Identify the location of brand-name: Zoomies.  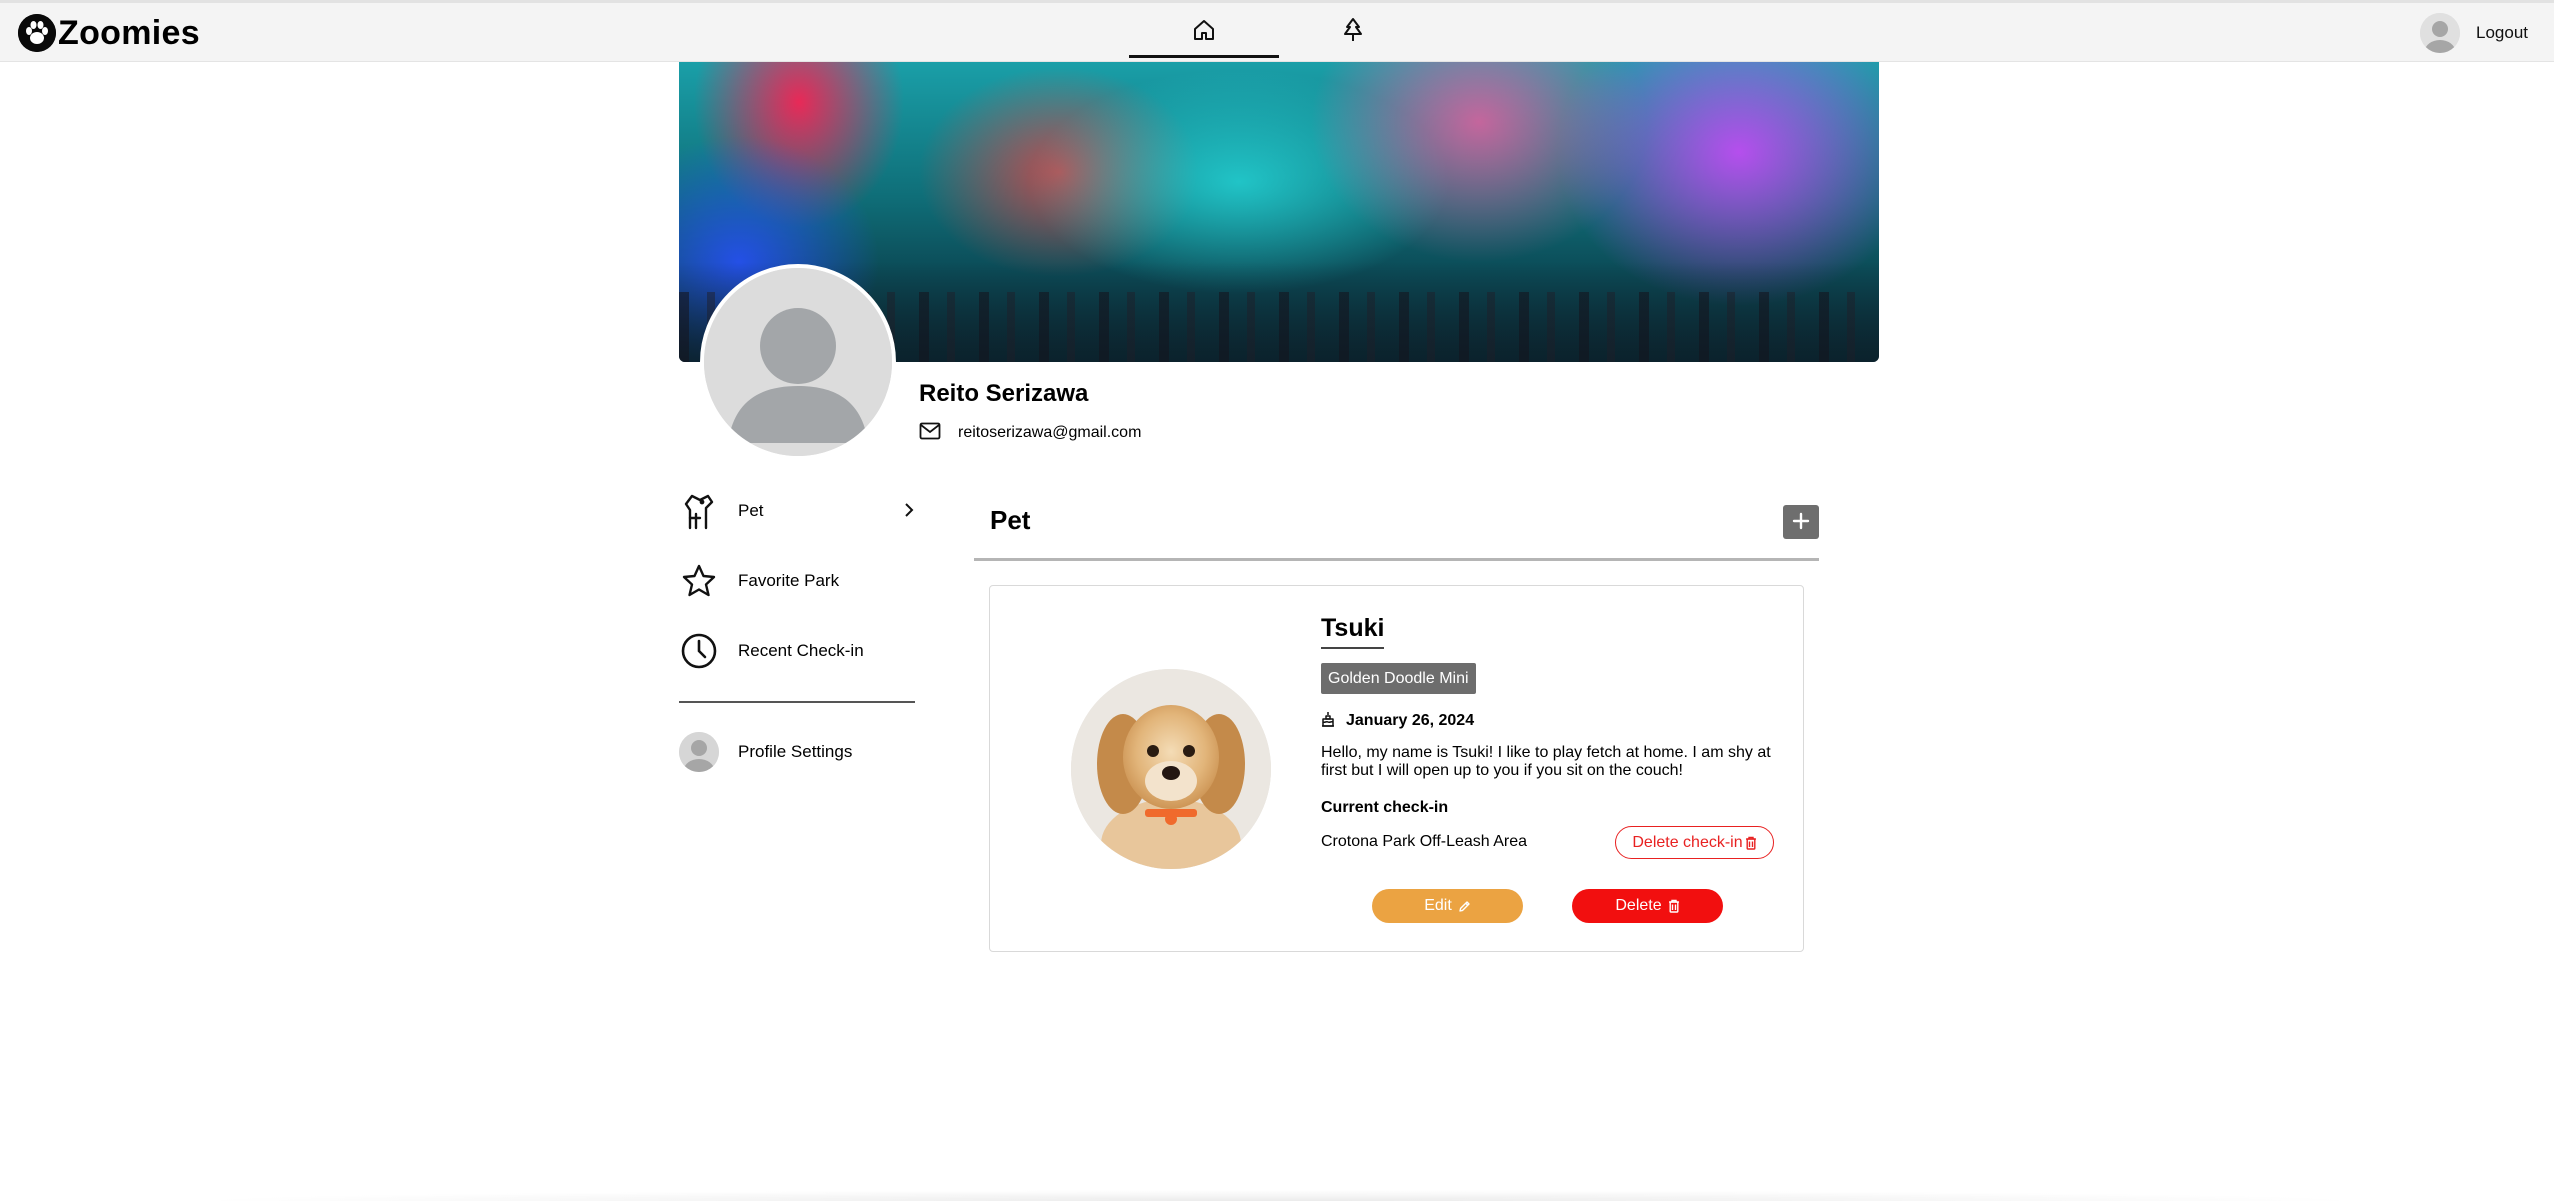
(129, 32).